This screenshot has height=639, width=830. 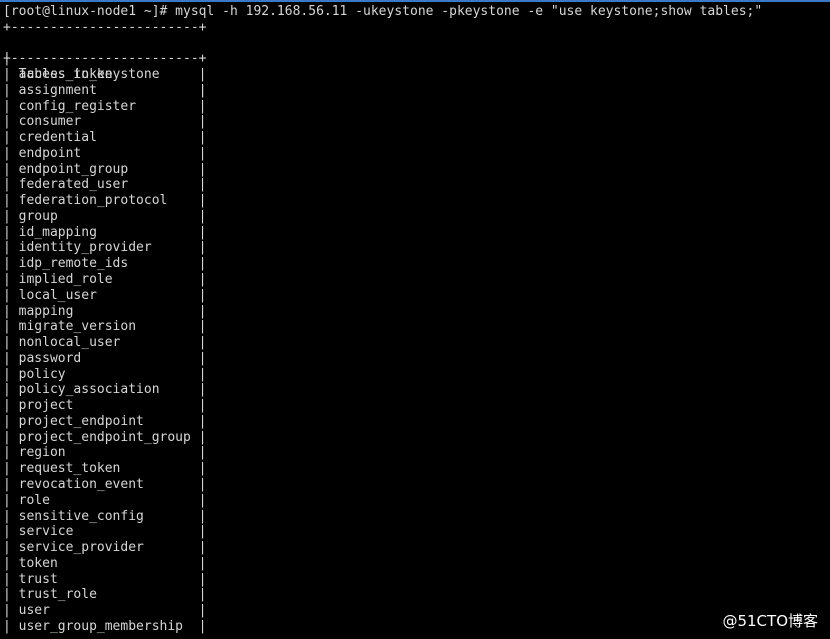 I want to click on table-name: token, so click(x=38, y=563).